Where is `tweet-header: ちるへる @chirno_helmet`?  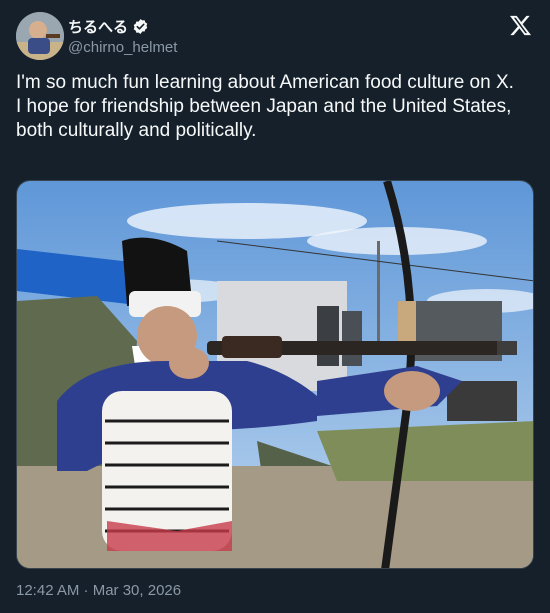 tweet-header: ちるへる @chirno_helmet is located at coordinates (275, 36).